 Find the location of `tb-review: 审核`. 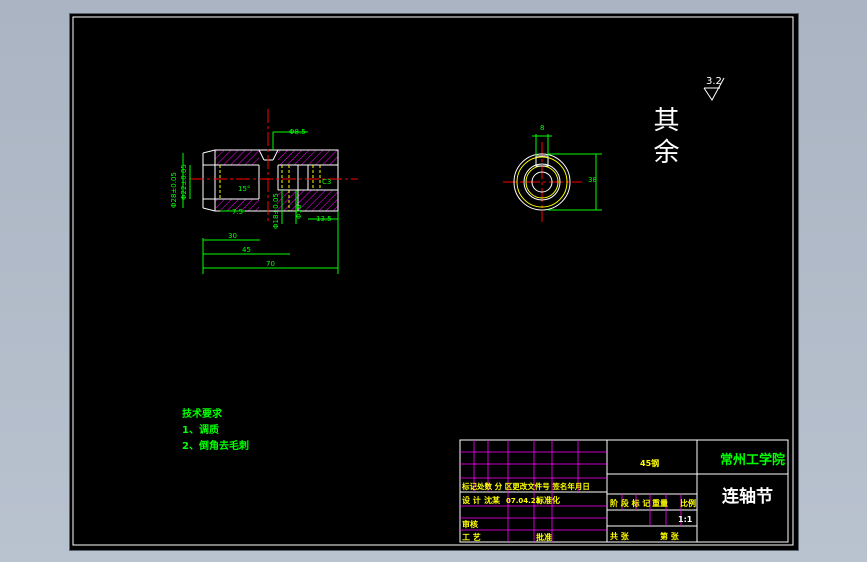

tb-review: 审核 is located at coordinates (470, 524).